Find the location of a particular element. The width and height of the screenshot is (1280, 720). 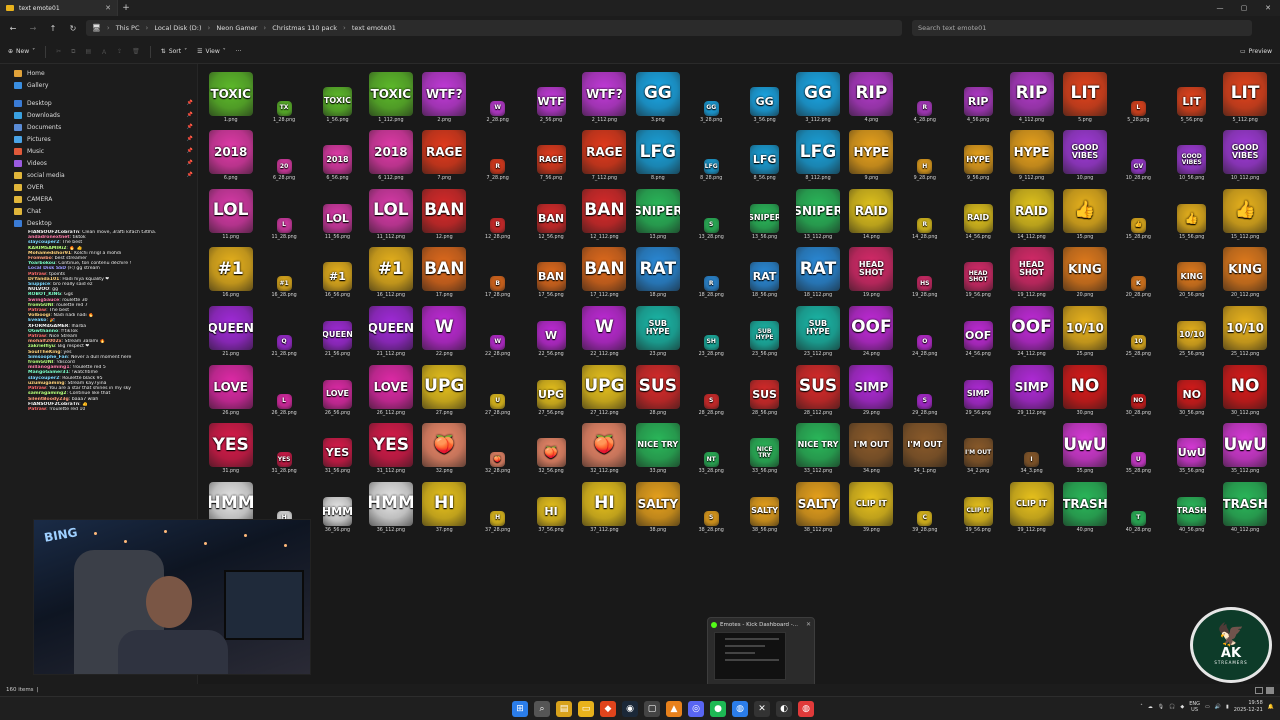

language-indicator: ENG US is located at coordinates (1194, 707).